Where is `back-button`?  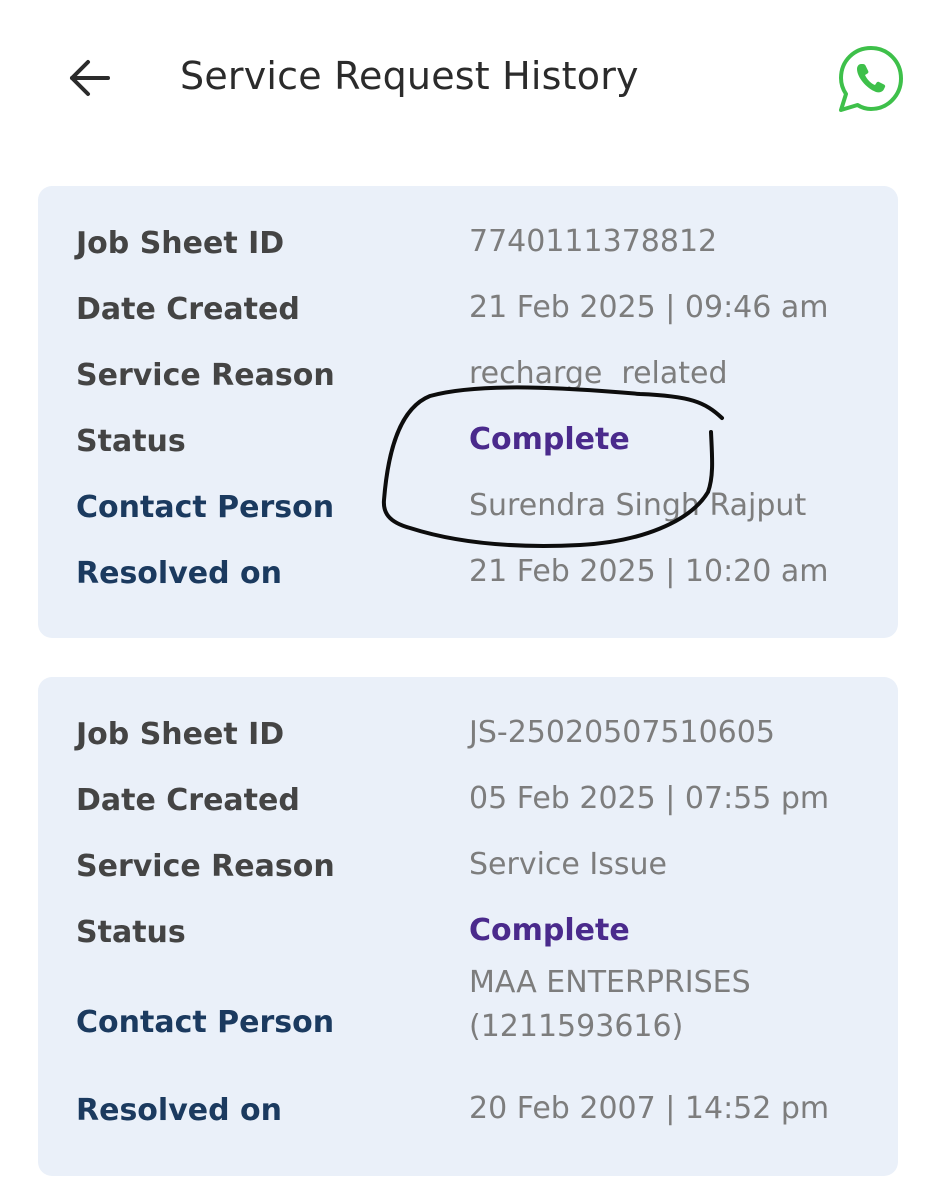
back-button is located at coordinates (90, 78).